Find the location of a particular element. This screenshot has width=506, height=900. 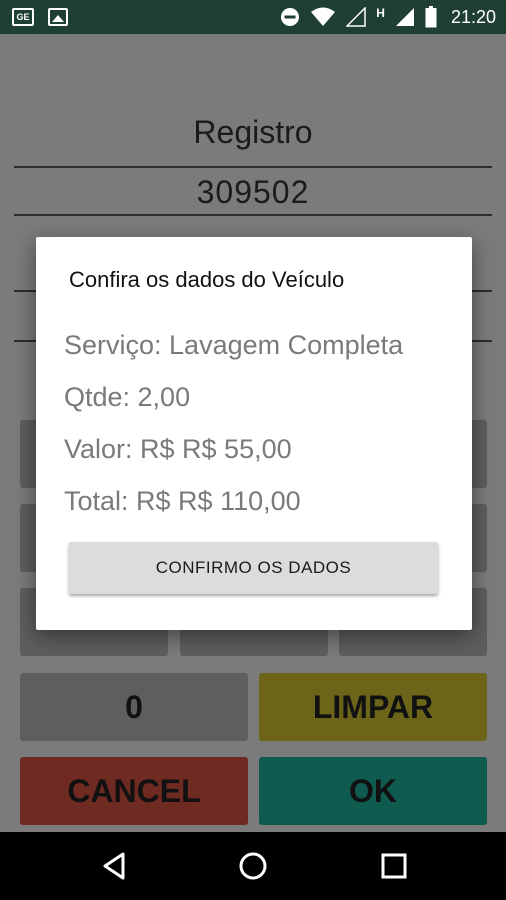

home-icon is located at coordinates (253, 866).